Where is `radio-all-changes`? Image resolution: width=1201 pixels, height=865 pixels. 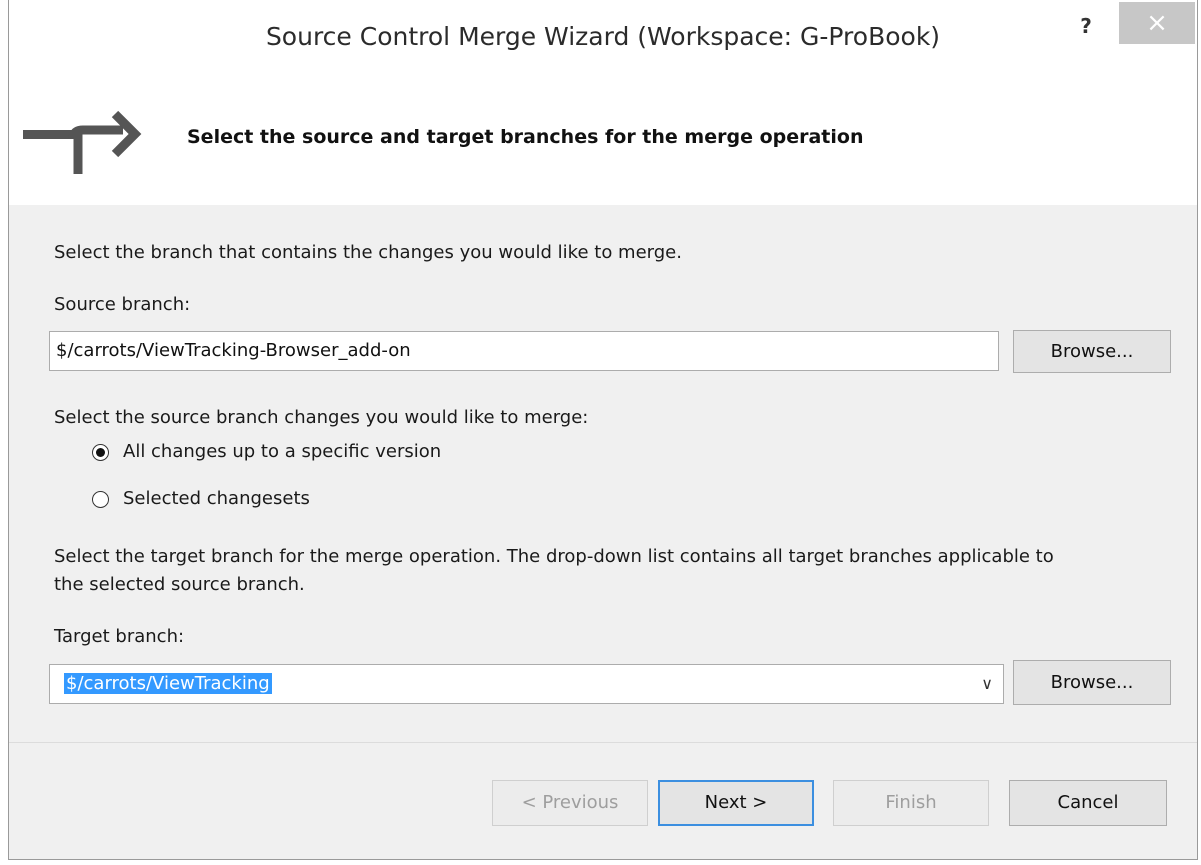
radio-all-changes is located at coordinates (100, 452).